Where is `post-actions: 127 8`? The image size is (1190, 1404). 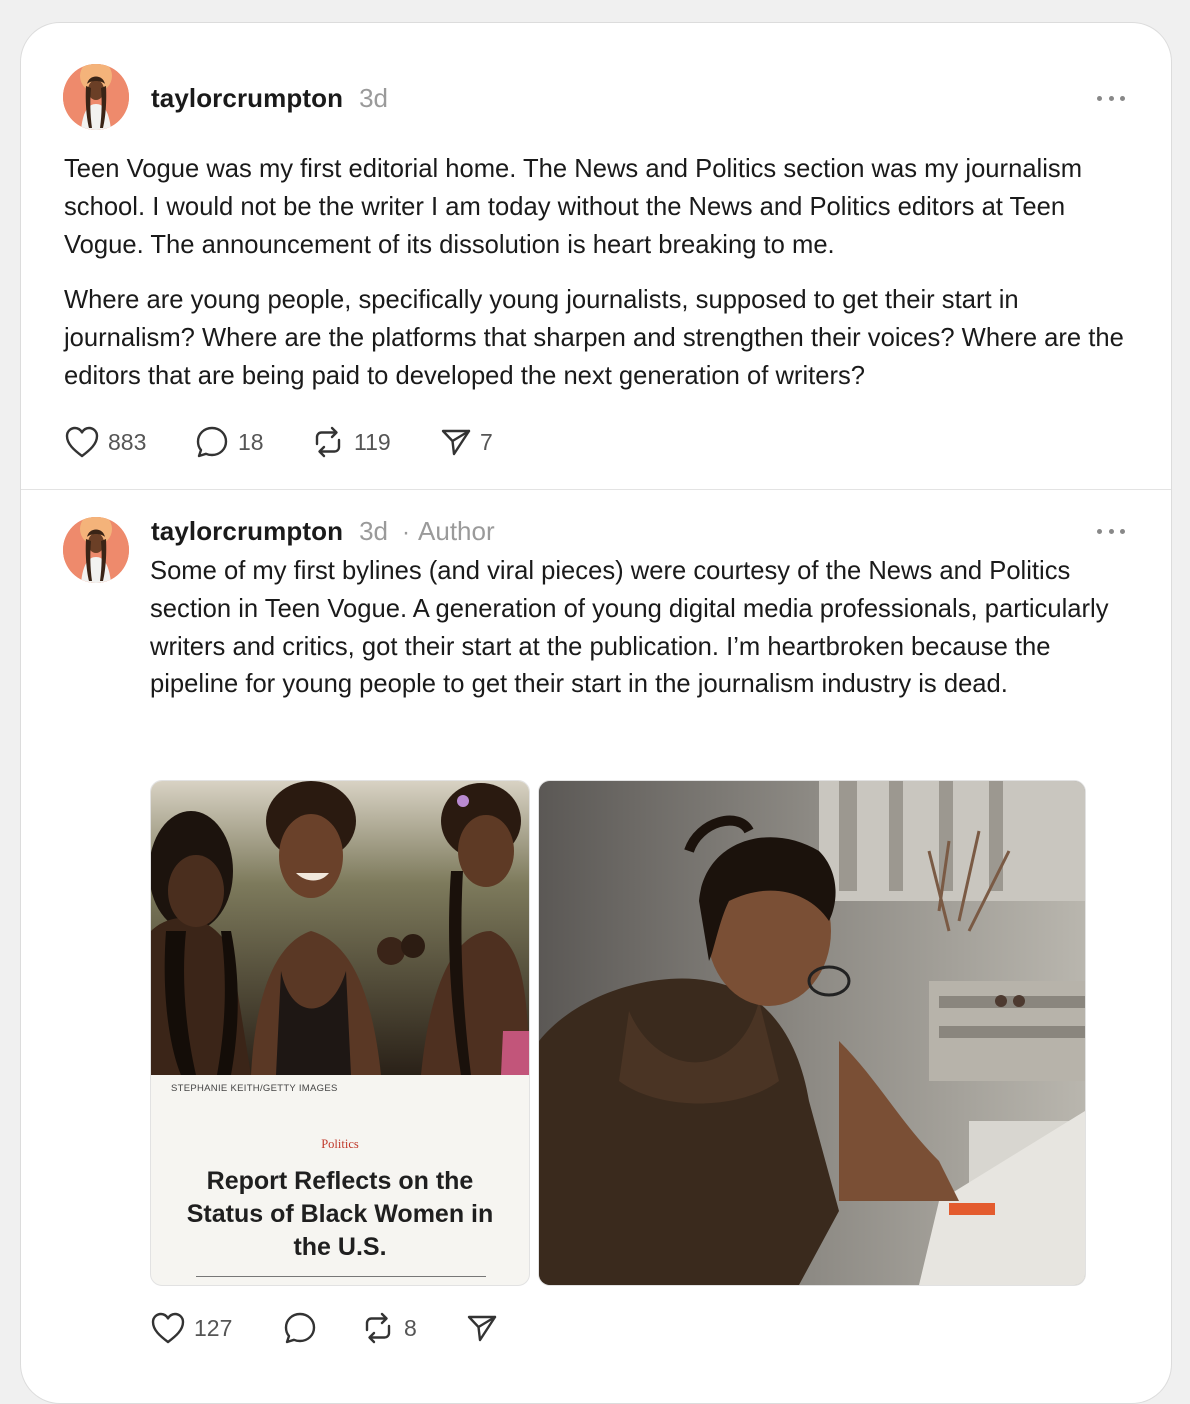
post-actions: 127 8 is located at coordinates (324, 1328).